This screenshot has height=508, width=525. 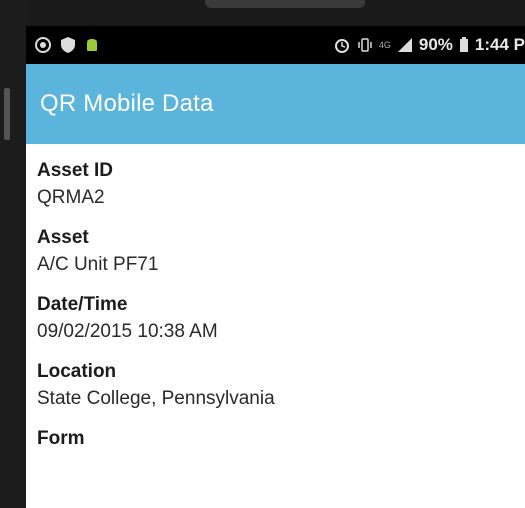 What do you see at coordinates (156, 398) in the screenshot?
I see `field-value: State College, Pennsylvania` at bounding box center [156, 398].